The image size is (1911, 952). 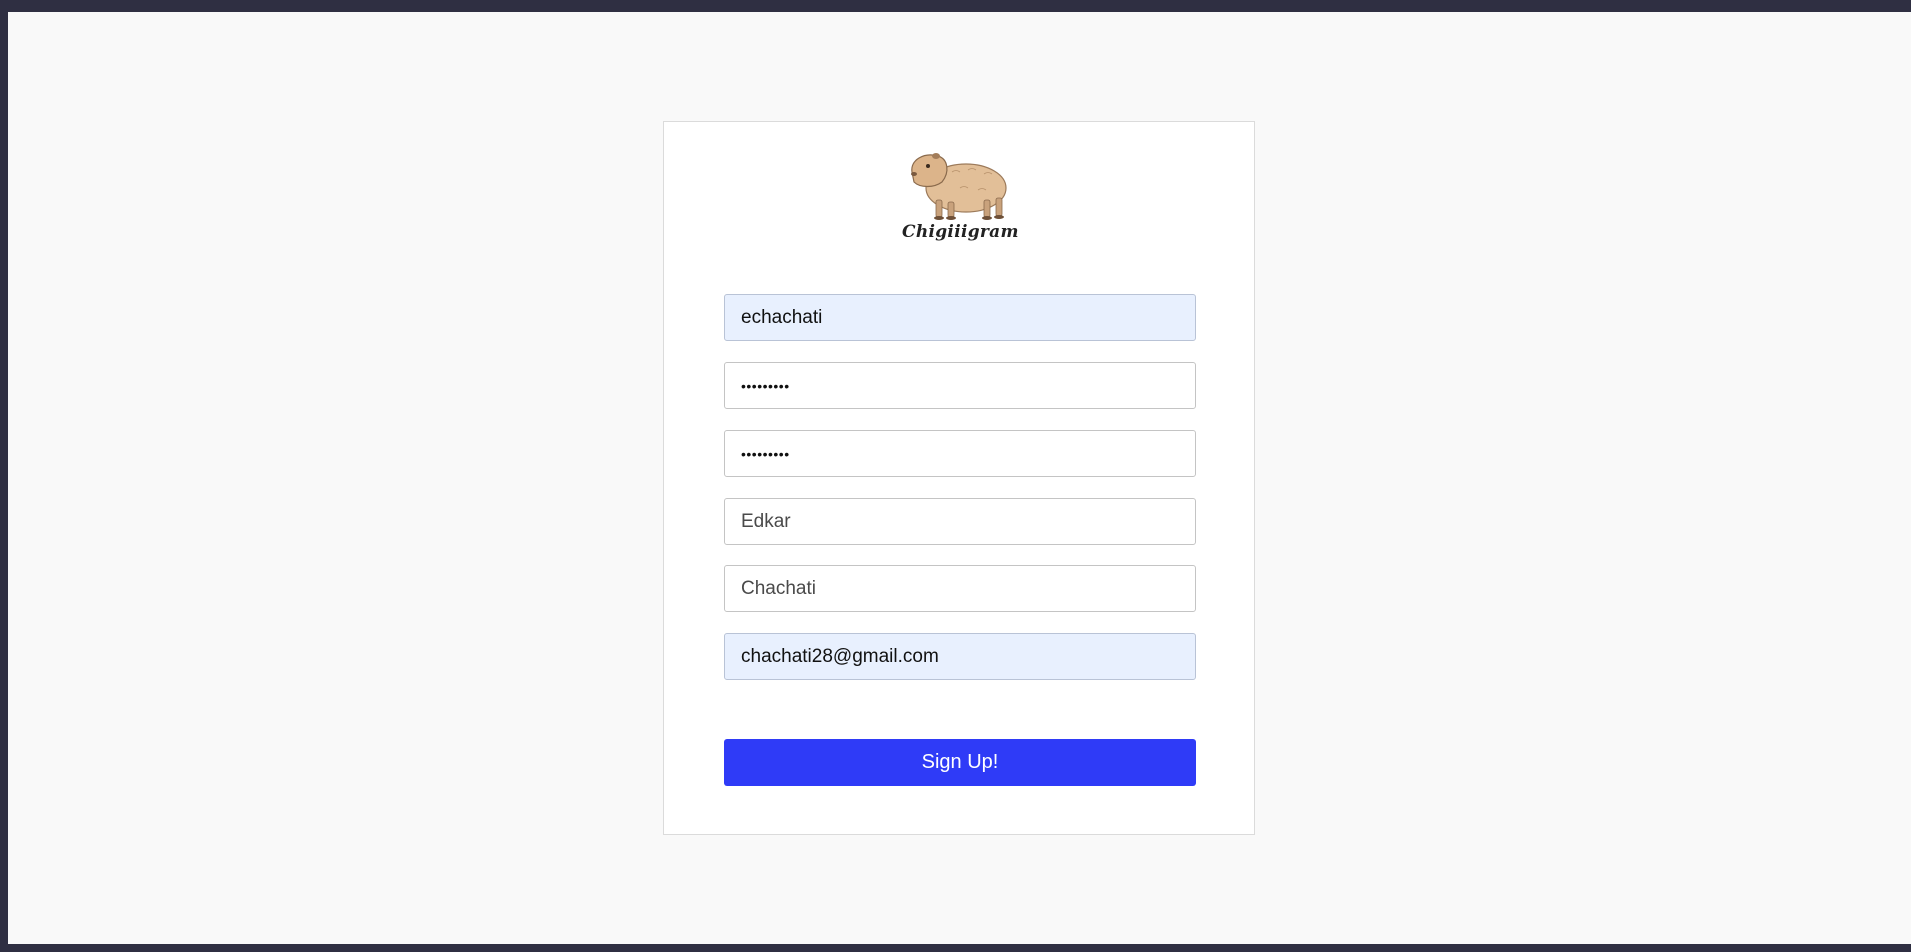 What do you see at coordinates (960, 232) in the screenshot?
I see `brand-logo-text: Chigiiigram` at bounding box center [960, 232].